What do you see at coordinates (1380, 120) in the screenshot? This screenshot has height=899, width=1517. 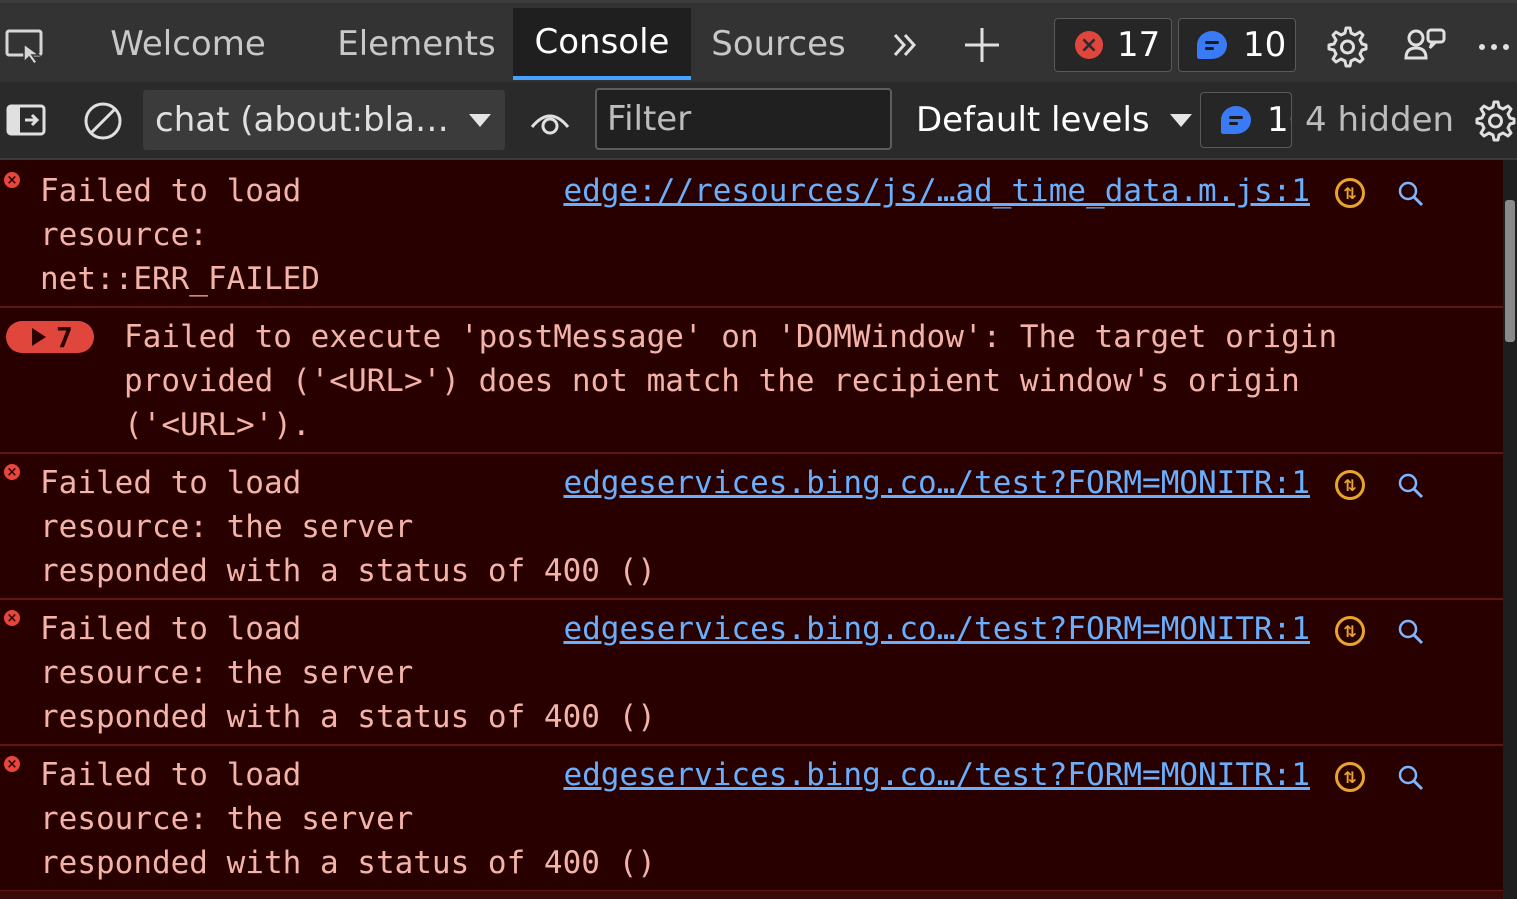 I see `hidden-messages-count: 4 hidden` at bounding box center [1380, 120].